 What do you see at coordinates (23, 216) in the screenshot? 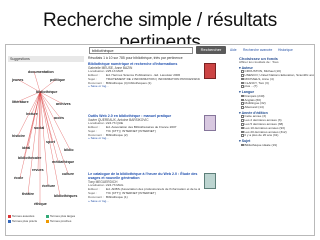
I see `legend-label: Termes associés` at bounding box center [23, 216].